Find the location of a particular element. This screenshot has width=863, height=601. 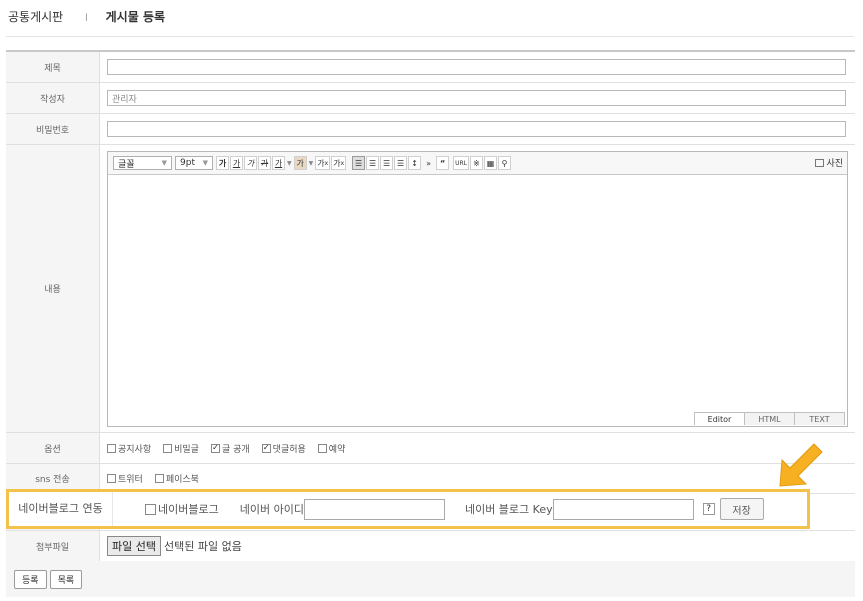

option-notice: 공지사항 is located at coordinates (129, 448).